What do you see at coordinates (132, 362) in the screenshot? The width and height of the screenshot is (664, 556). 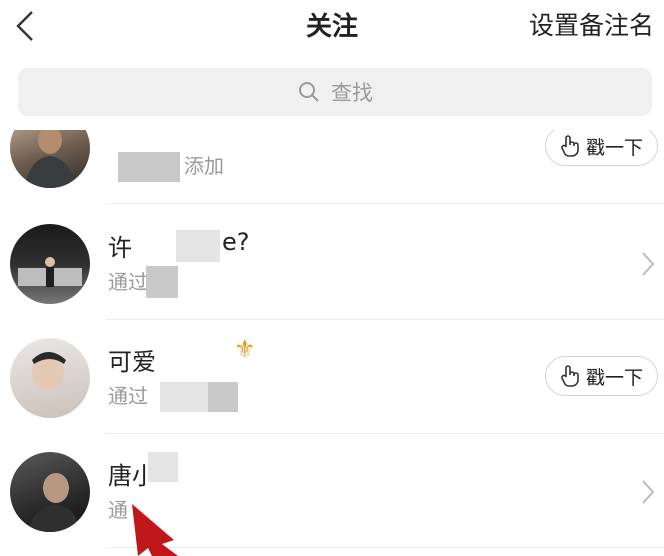 I see `contact-name: 可爱` at bounding box center [132, 362].